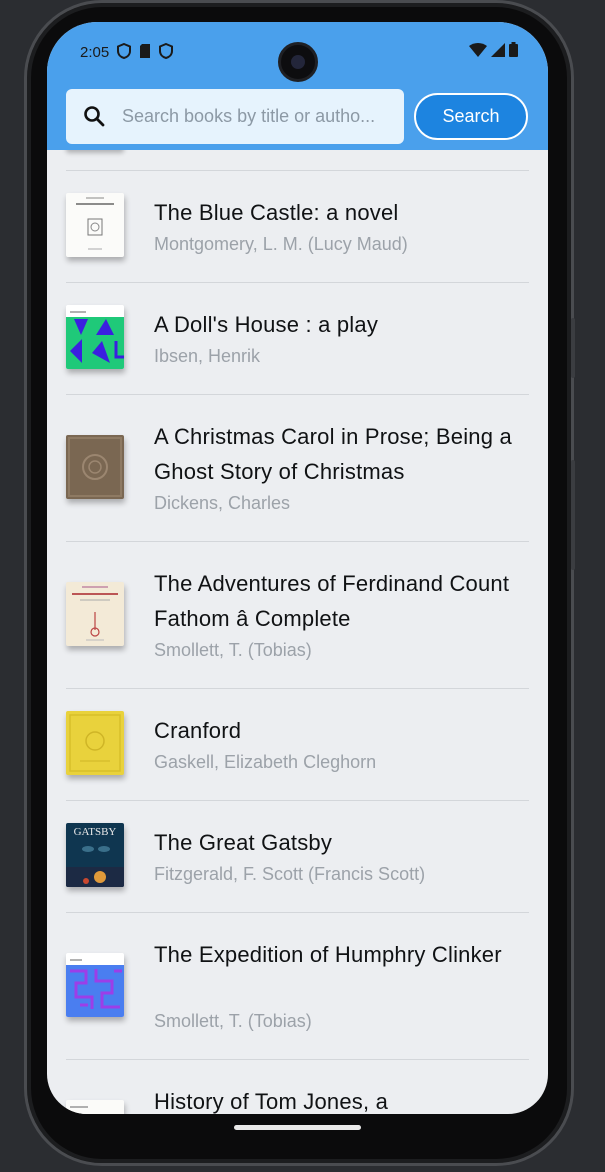 Image resolution: width=605 pixels, height=1172 pixels. Describe the element at coordinates (271, 1101) in the screenshot. I see `book-title: History of Tom Jones, a` at that location.